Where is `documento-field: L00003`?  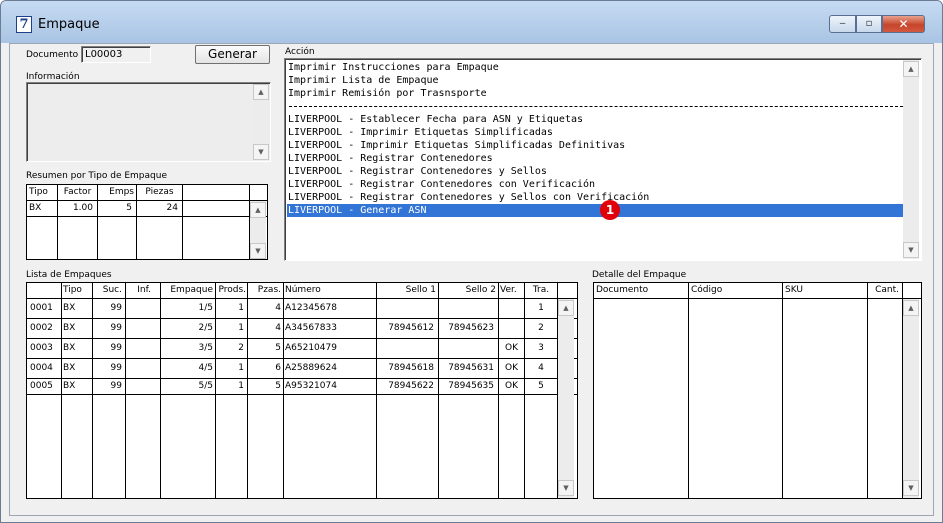
documento-field: L00003 is located at coordinates (116, 54).